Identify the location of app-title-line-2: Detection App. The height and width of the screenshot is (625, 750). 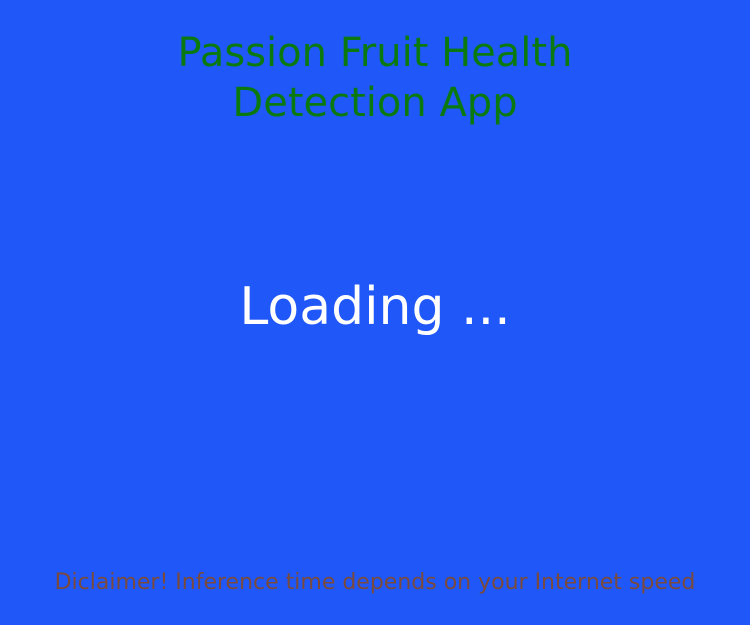
(375, 103).